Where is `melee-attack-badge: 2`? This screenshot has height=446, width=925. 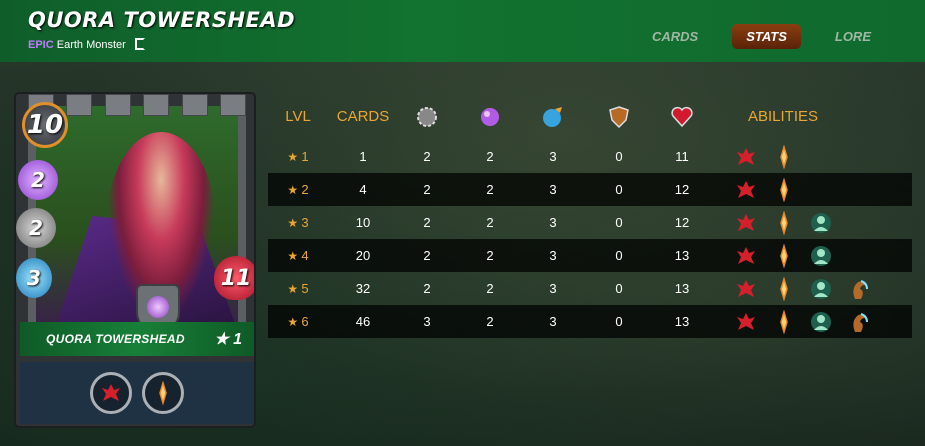 melee-attack-badge: 2 is located at coordinates (36, 228).